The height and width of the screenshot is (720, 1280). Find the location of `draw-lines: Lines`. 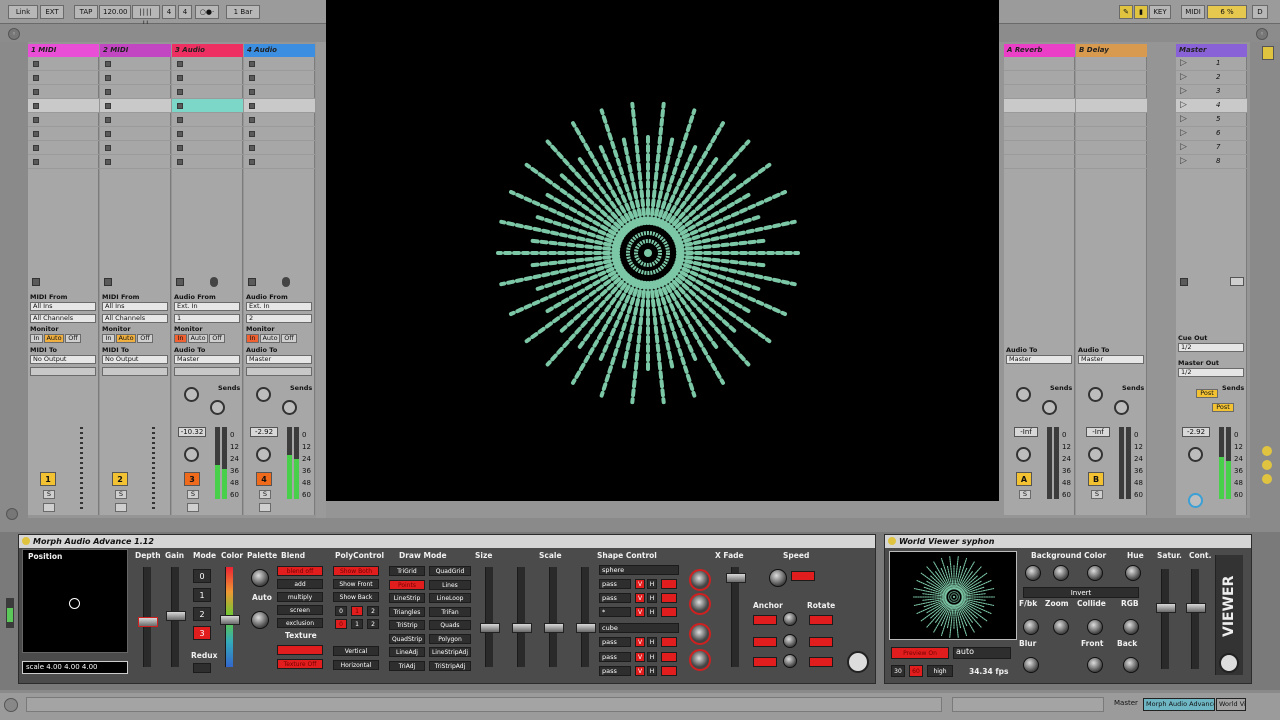

draw-lines: Lines is located at coordinates (450, 584).